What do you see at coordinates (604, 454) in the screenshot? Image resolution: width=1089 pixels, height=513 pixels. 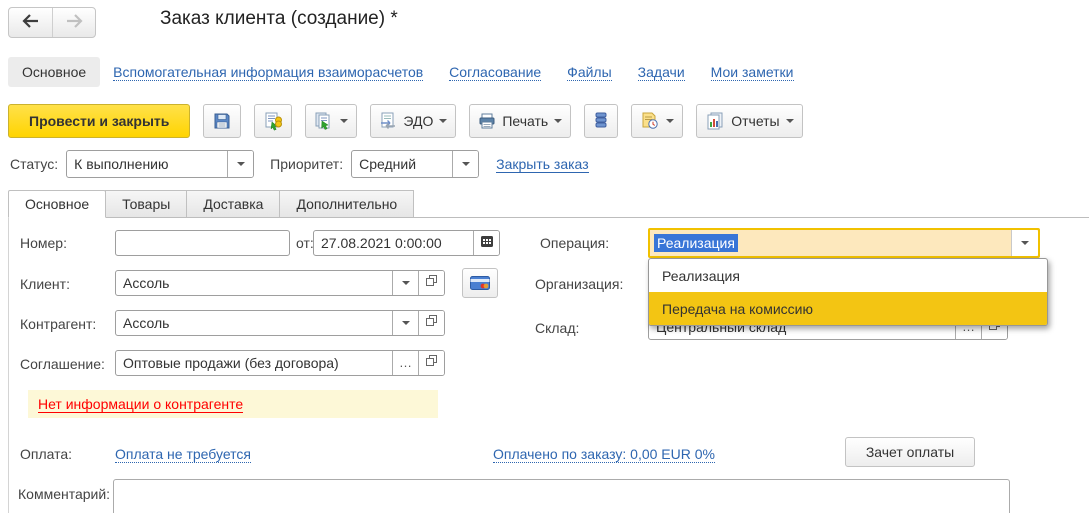 I see `paid-by-order-link: Оплачено по заказу: 0,00 EUR 0%` at bounding box center [604, 454].